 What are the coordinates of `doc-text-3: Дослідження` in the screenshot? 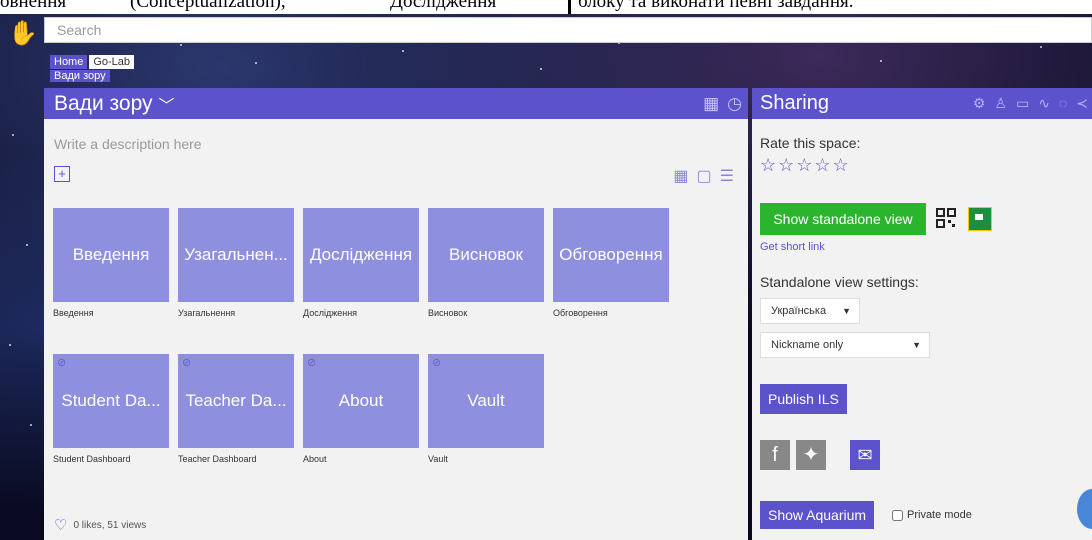 It's located at (443, 6).